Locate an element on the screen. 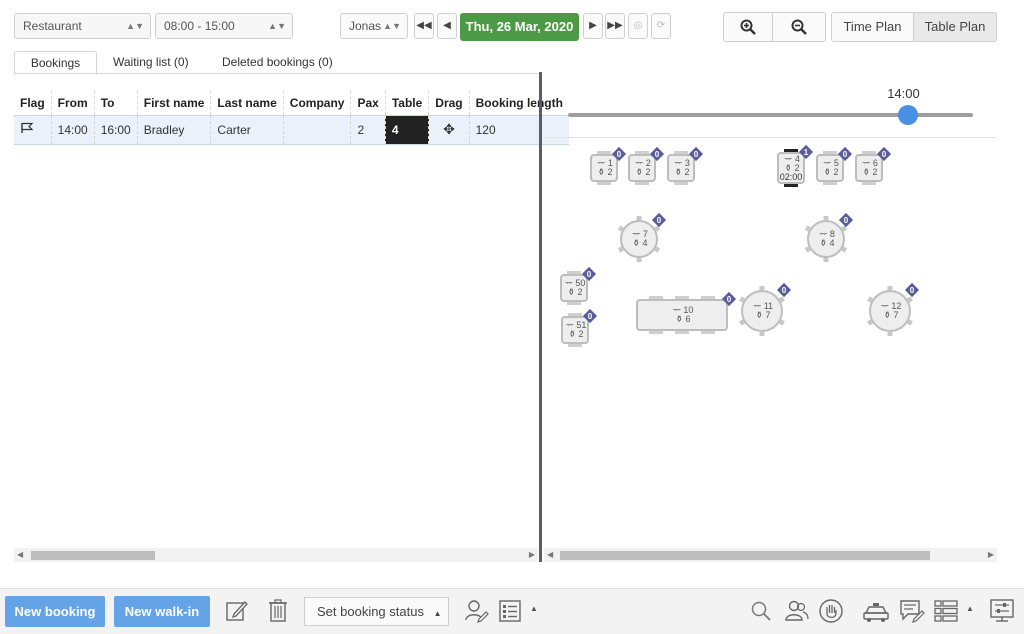  last-day-button: ▶▶ is located at coordinates (615, 26).